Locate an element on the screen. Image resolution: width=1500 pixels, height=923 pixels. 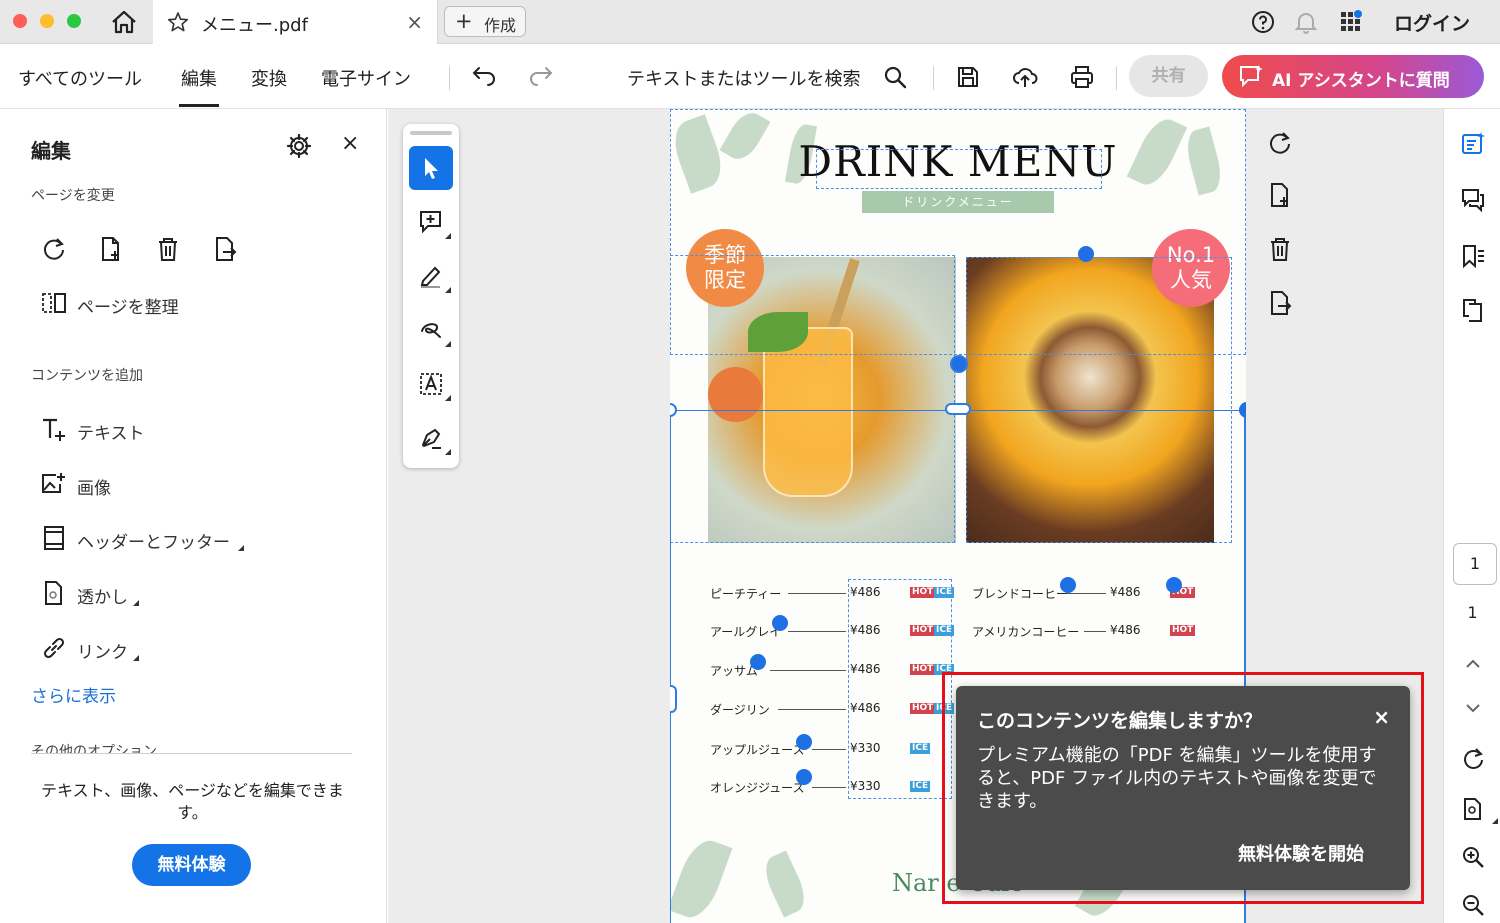
menu-e-sign: 電子サイン is located at coordinates (366, 78).